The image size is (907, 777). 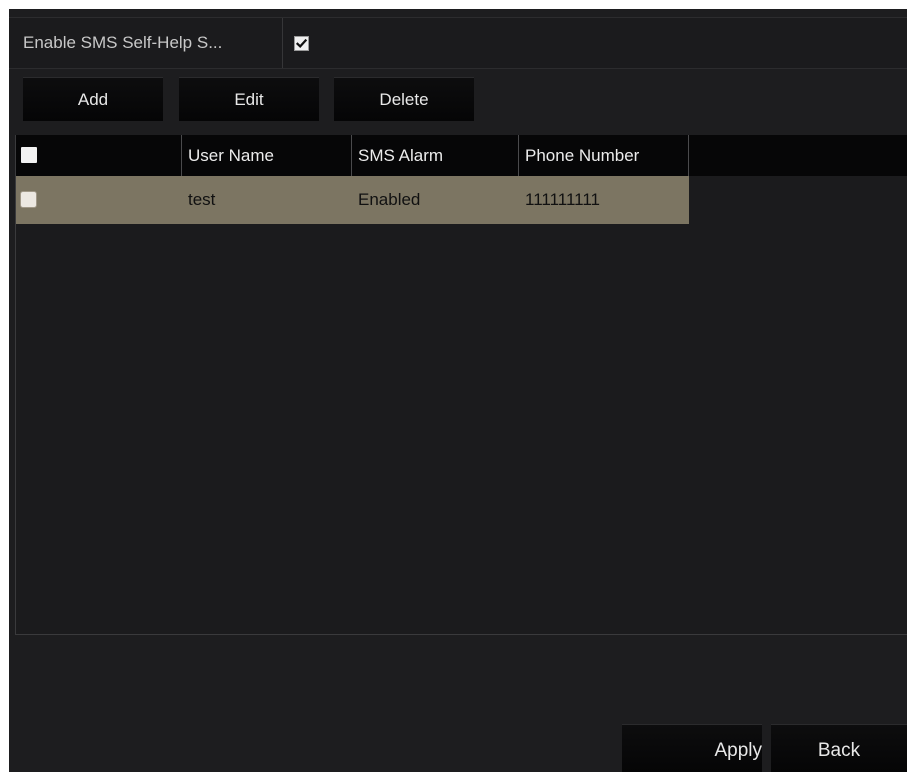 What do you see at coordinates (267, 155) in the screenshot?
I see `column-header-user-name: User Name` at bounding box center [267, 155].